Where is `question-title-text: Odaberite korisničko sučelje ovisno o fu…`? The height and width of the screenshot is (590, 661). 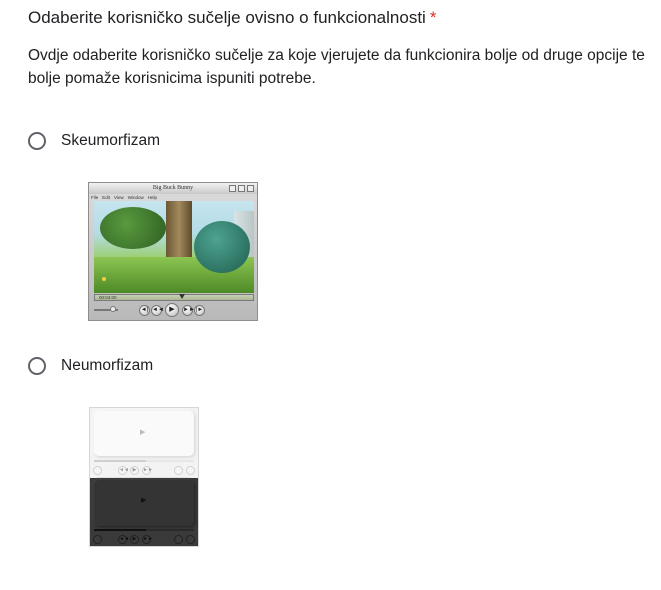 question-title-text: Odaberite korisničko sučelje ovisno o fu… is located at coordinates (227, 17).